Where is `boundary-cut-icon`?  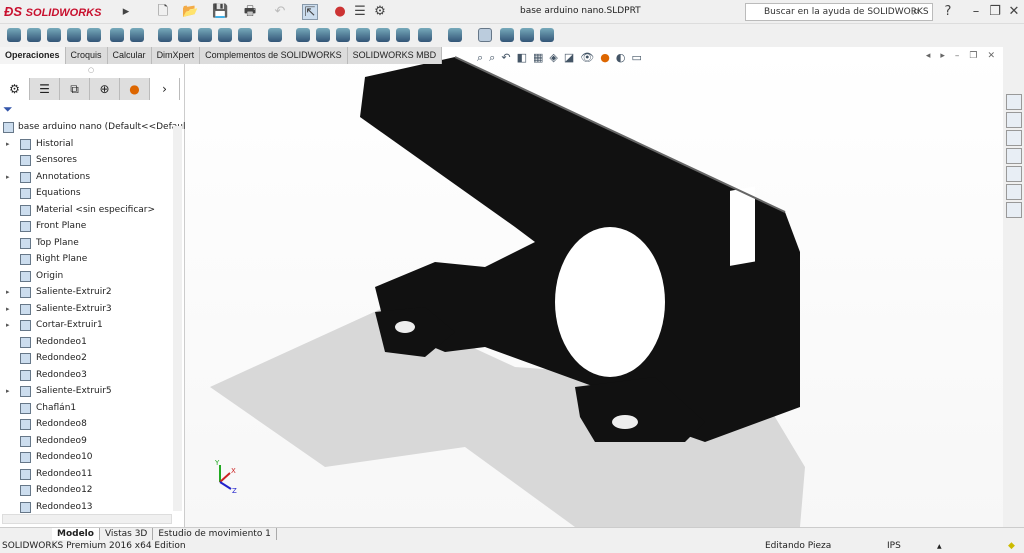 boundary-cut-icon is located at coordinates (225, 35).